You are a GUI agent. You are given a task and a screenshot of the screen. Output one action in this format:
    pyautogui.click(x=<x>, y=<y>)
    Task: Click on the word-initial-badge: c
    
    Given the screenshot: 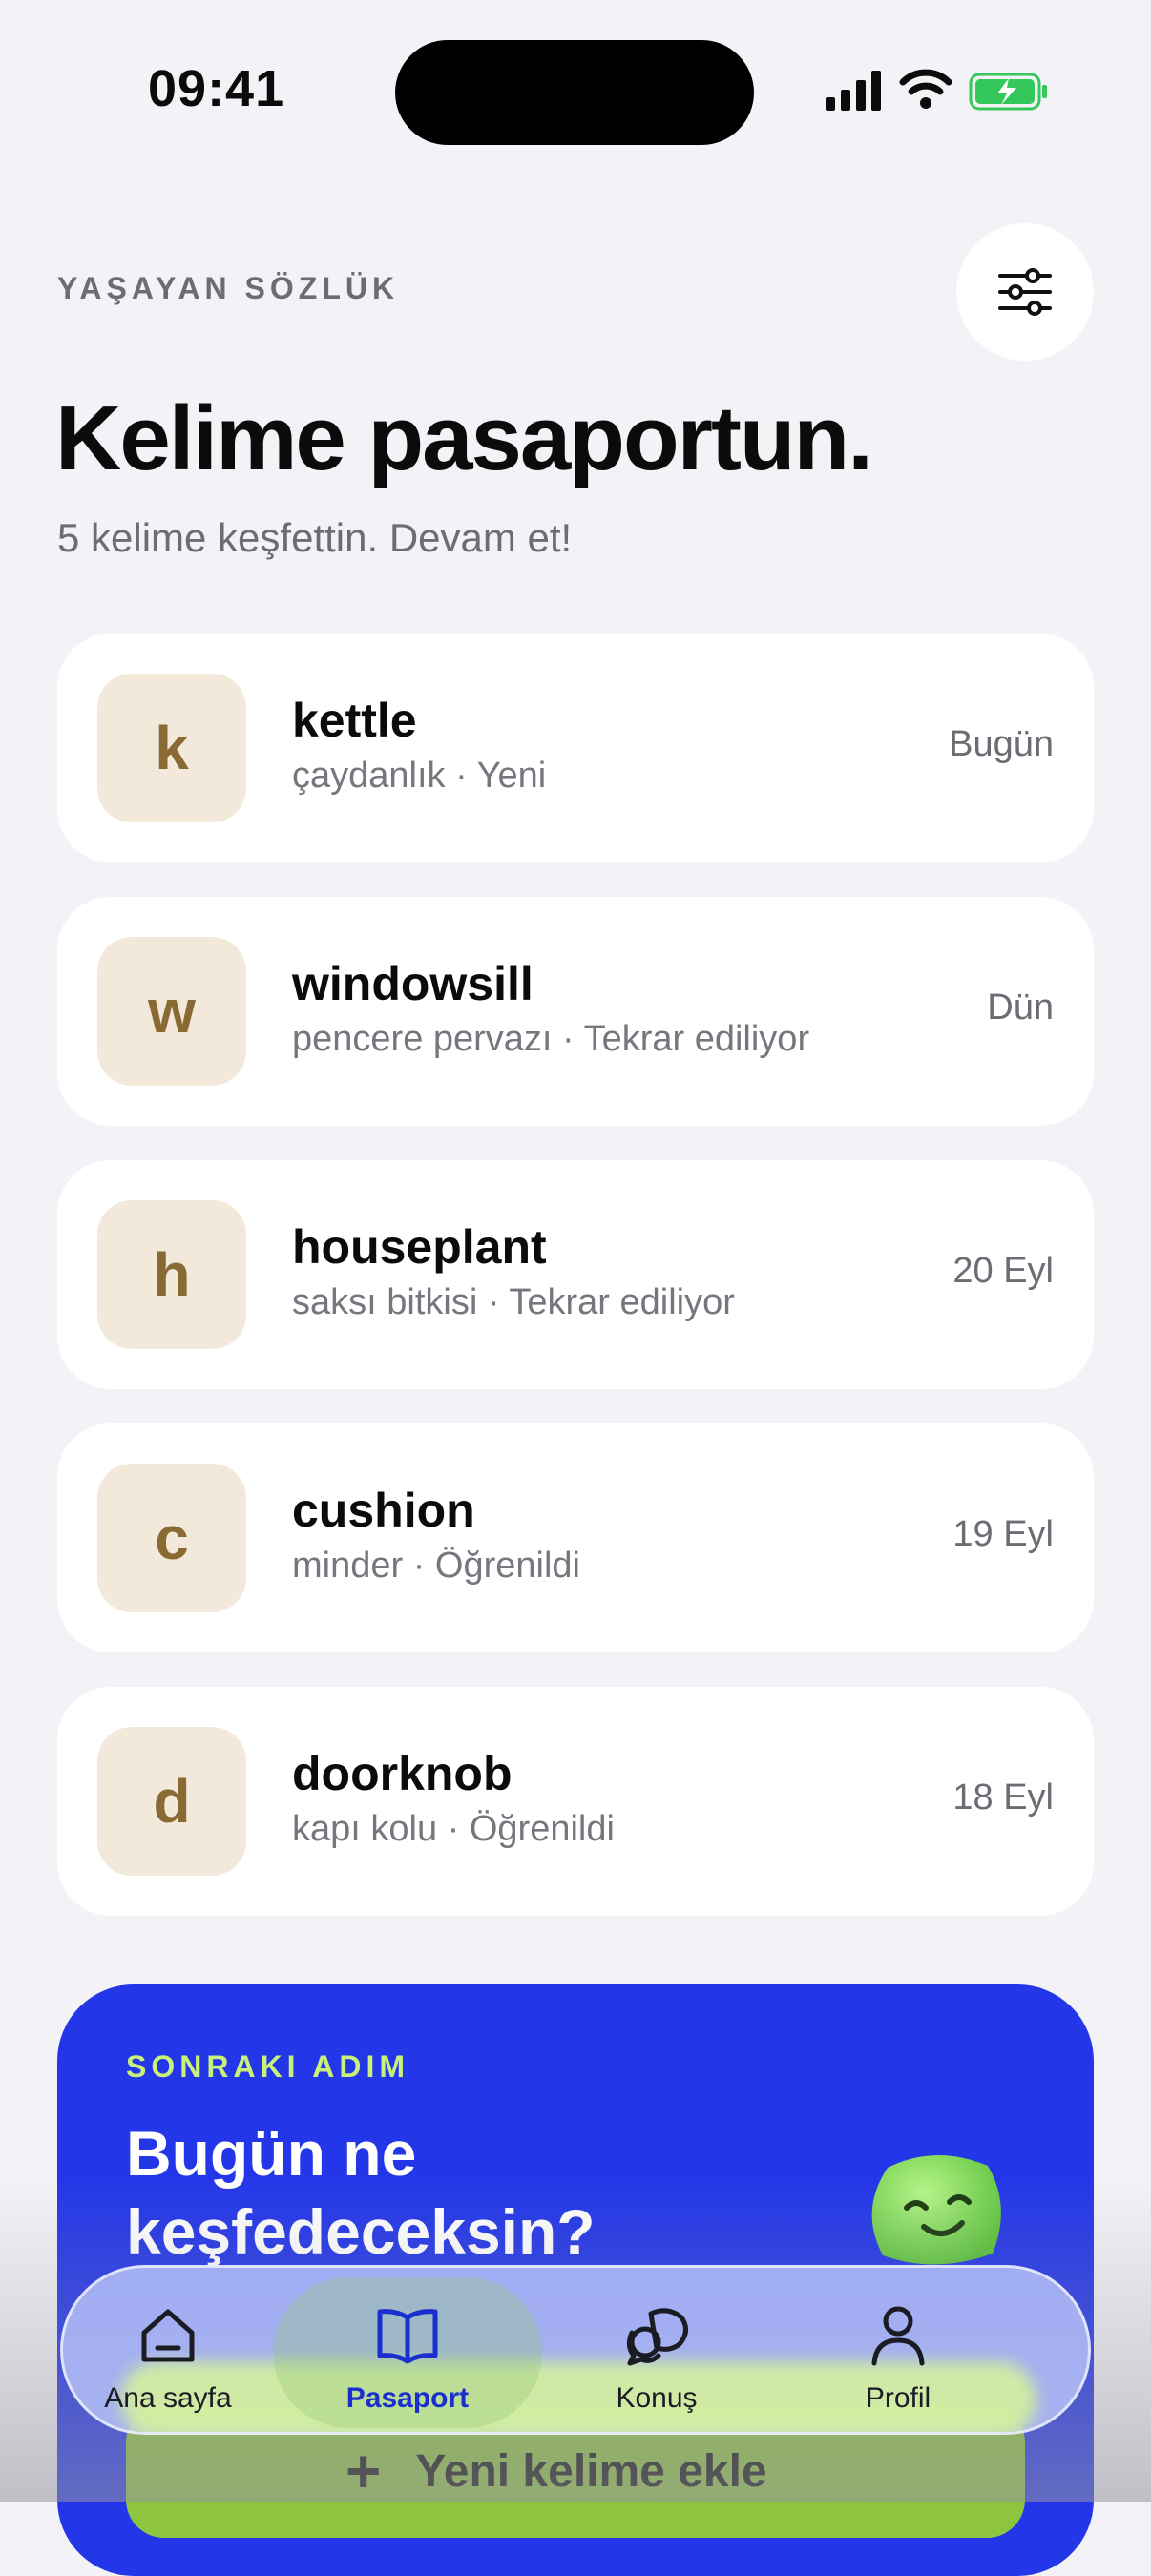 What is the action you would take?
    pyautogui.click(x=171, y=1538)
    